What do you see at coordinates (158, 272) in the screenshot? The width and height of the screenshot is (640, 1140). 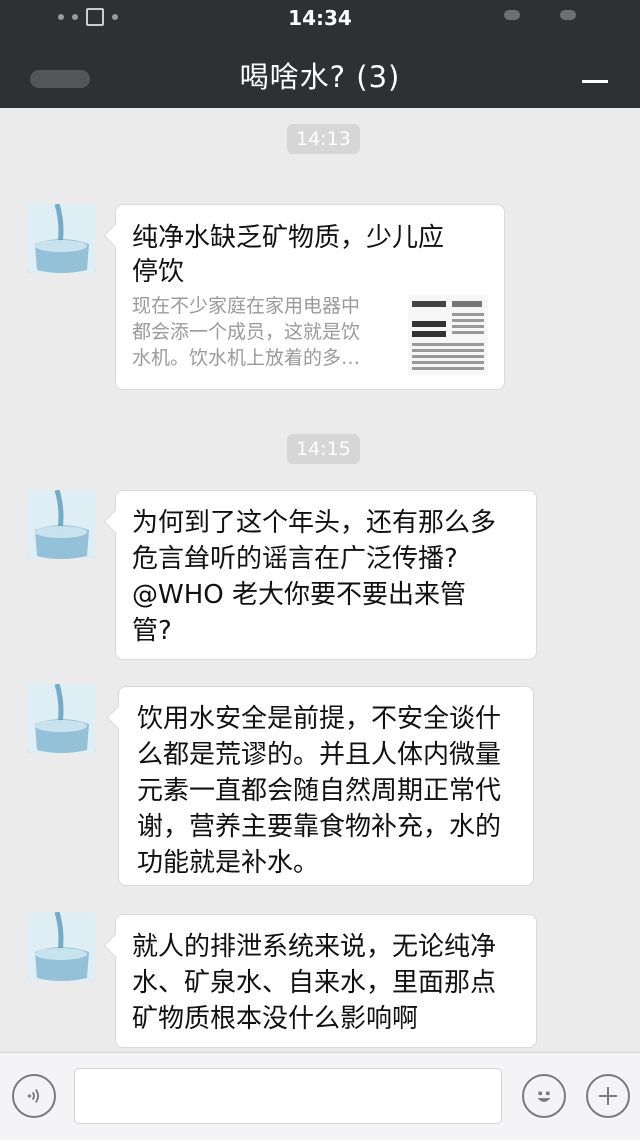 I see `card-title-line: 停饮` at bounding box center [158, 272].